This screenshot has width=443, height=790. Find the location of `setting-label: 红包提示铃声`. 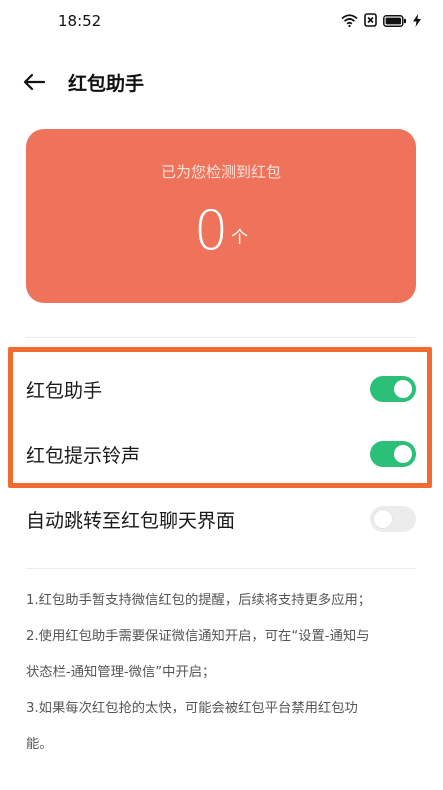

setting-label: 红包提示铃声 is located at coordinates (83, 455).